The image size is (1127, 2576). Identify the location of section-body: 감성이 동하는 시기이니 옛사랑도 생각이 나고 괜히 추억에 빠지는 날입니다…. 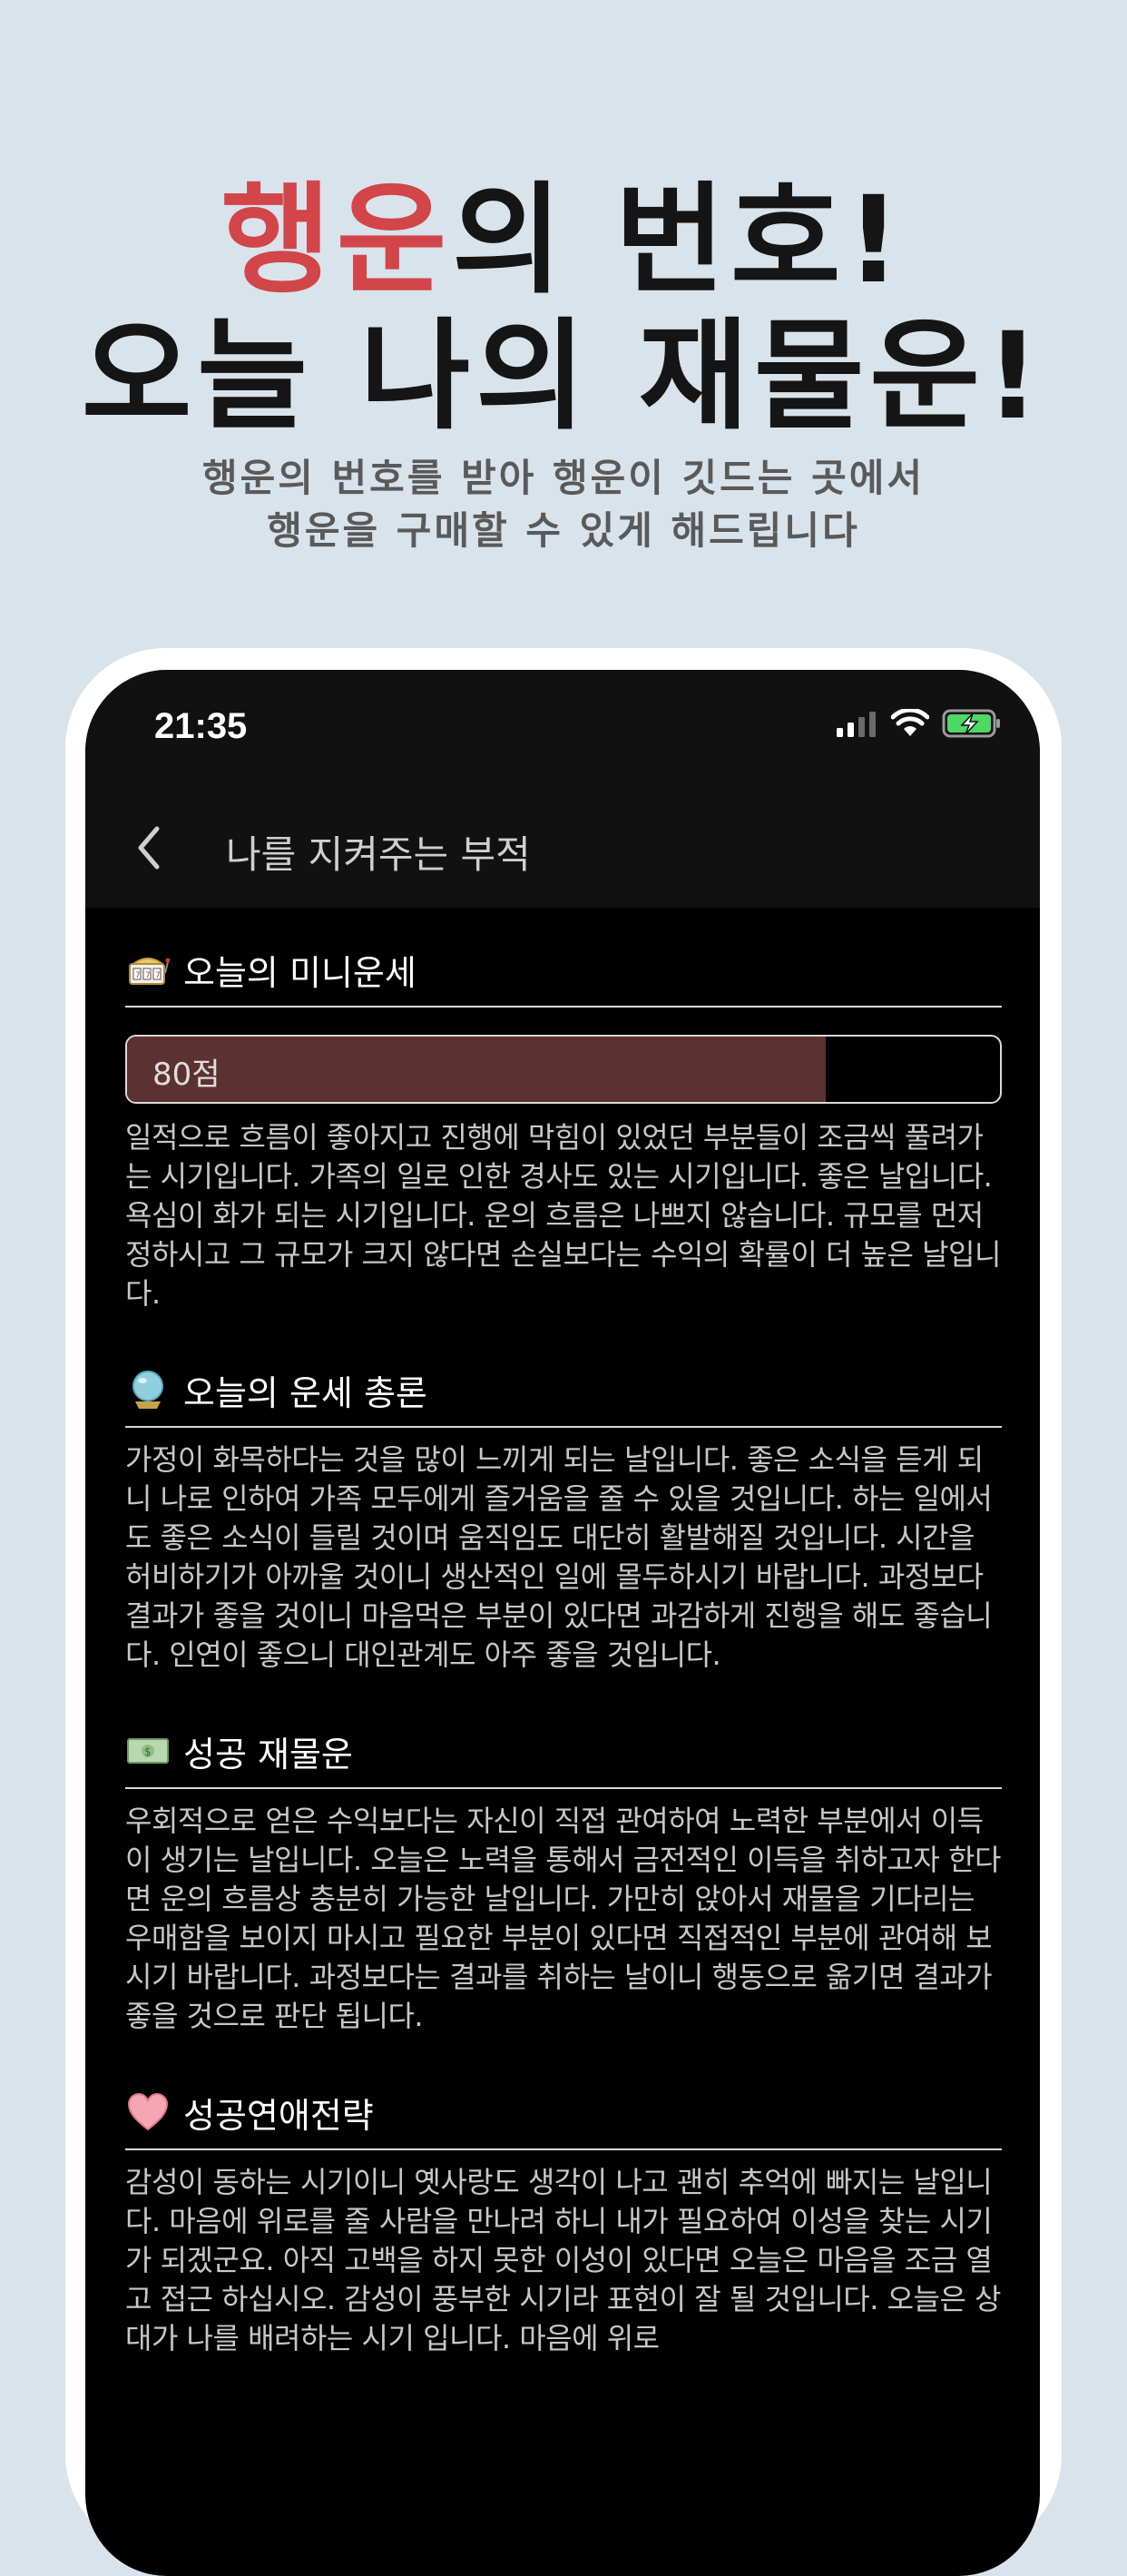
(563, 2260).